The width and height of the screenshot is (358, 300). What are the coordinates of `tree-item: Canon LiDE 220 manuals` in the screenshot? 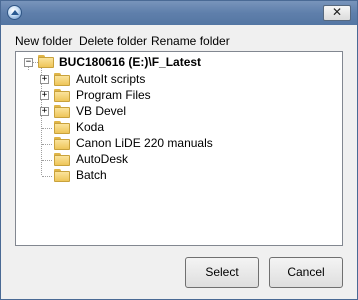 It's located at (179, 143).